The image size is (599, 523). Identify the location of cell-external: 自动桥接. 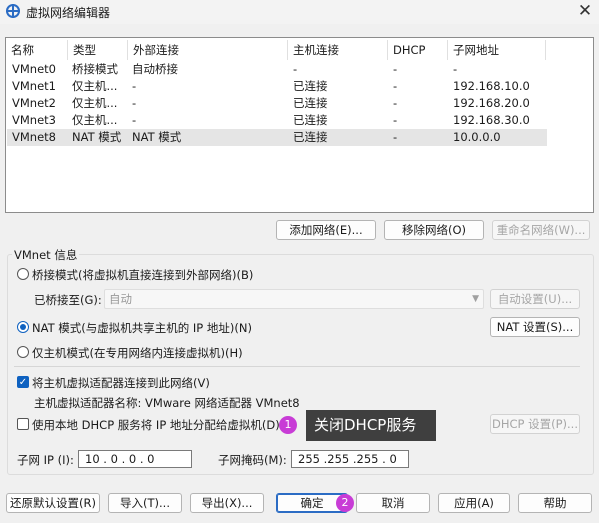
(155, 69).